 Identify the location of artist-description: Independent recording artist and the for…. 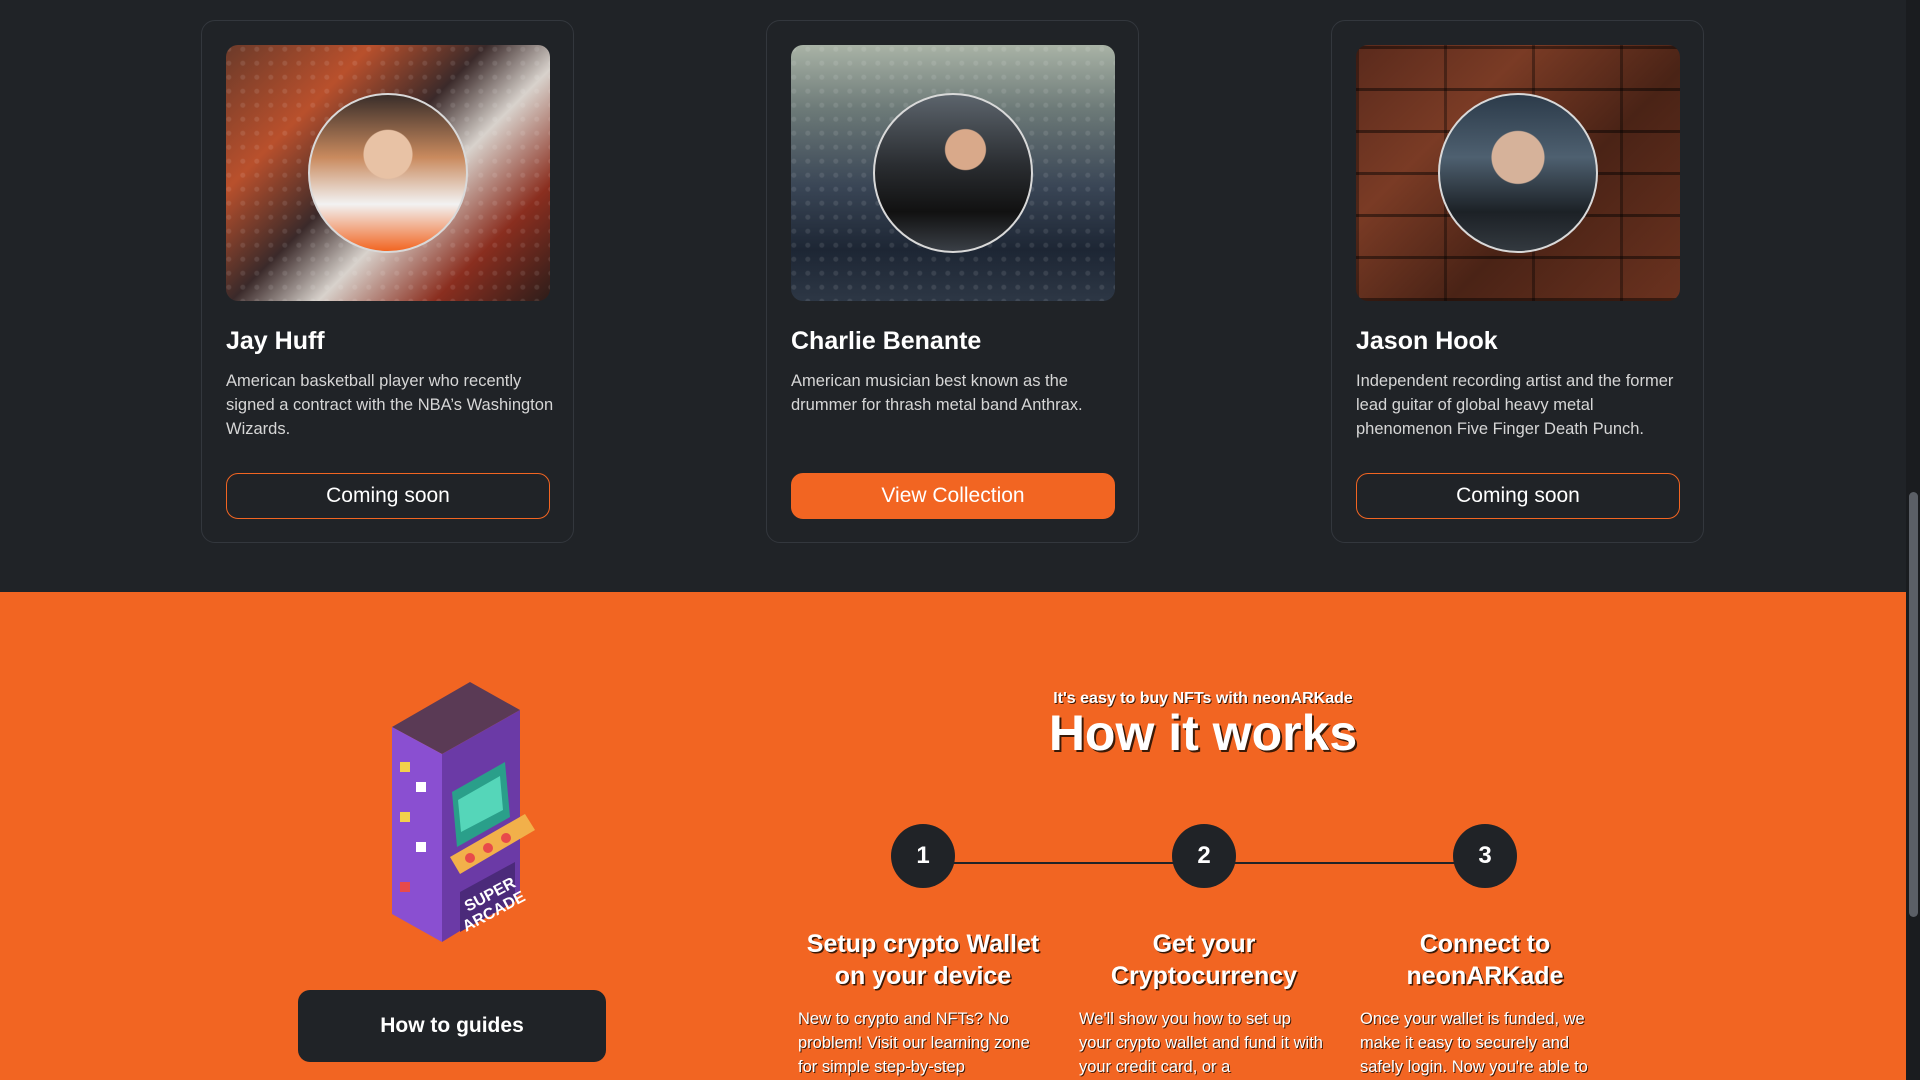
(1515, 405).